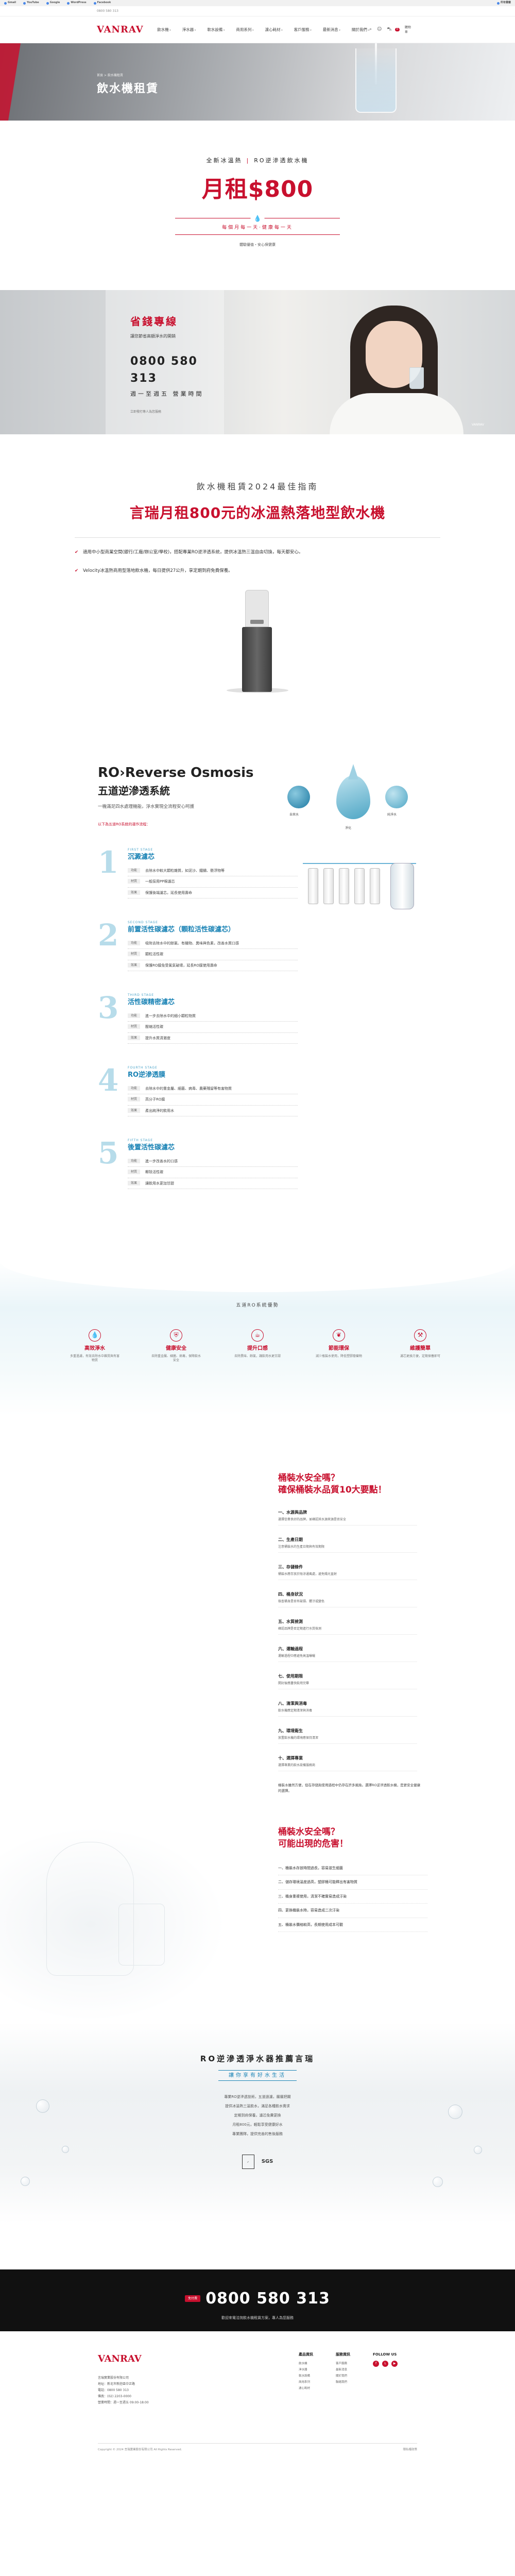  Describe the element at coordinates (153, 335) in the screenshot. I see `hotline-desc: 讓您節省高額淨水的開銷` at that location.